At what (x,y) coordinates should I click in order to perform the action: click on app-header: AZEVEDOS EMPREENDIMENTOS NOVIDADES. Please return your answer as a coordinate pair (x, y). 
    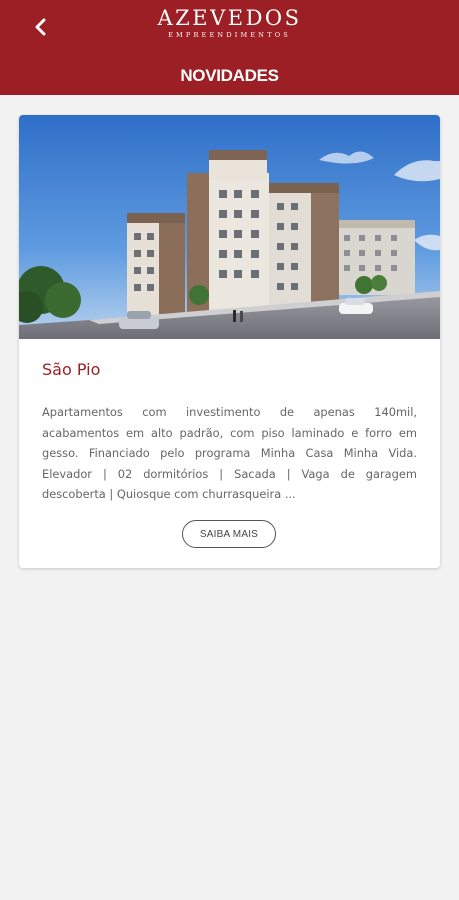
    Looking at the image, I should click on (229, 47).